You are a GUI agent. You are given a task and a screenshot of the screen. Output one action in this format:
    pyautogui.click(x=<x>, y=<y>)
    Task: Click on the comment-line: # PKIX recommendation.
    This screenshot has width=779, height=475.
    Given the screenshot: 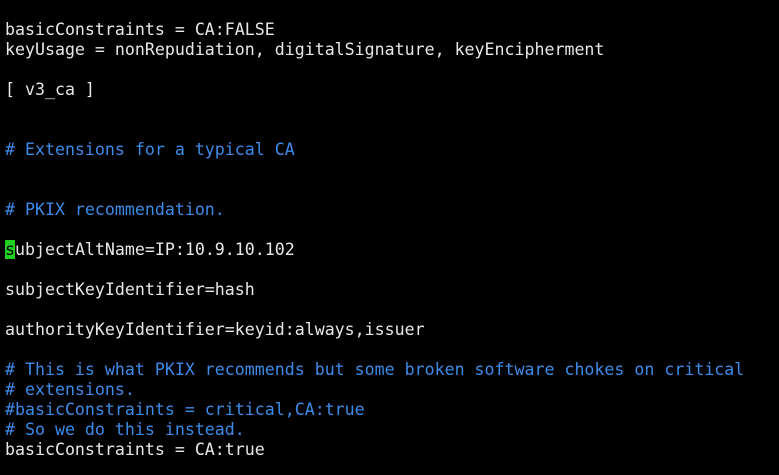 What is the action you would take?
    pyautogui.click(x=115, y=209)
    